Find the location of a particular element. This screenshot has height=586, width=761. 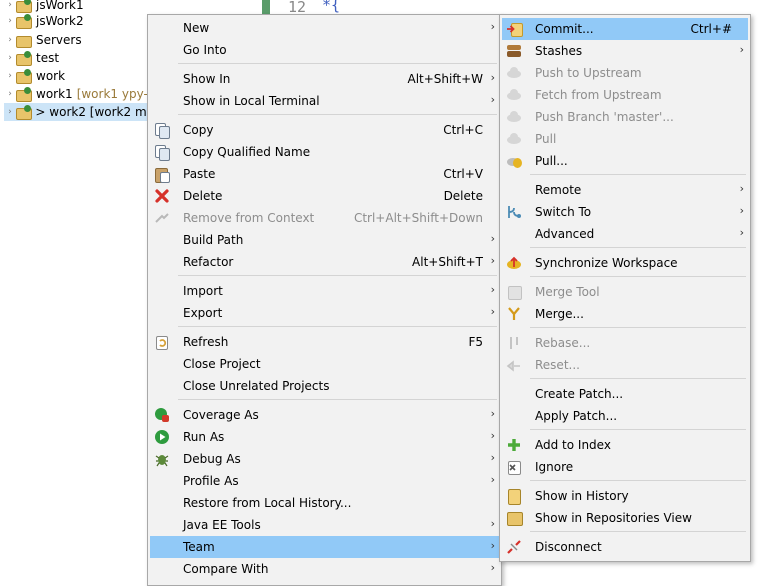

tree-item-test: › test is located at coordinates (31, 58).